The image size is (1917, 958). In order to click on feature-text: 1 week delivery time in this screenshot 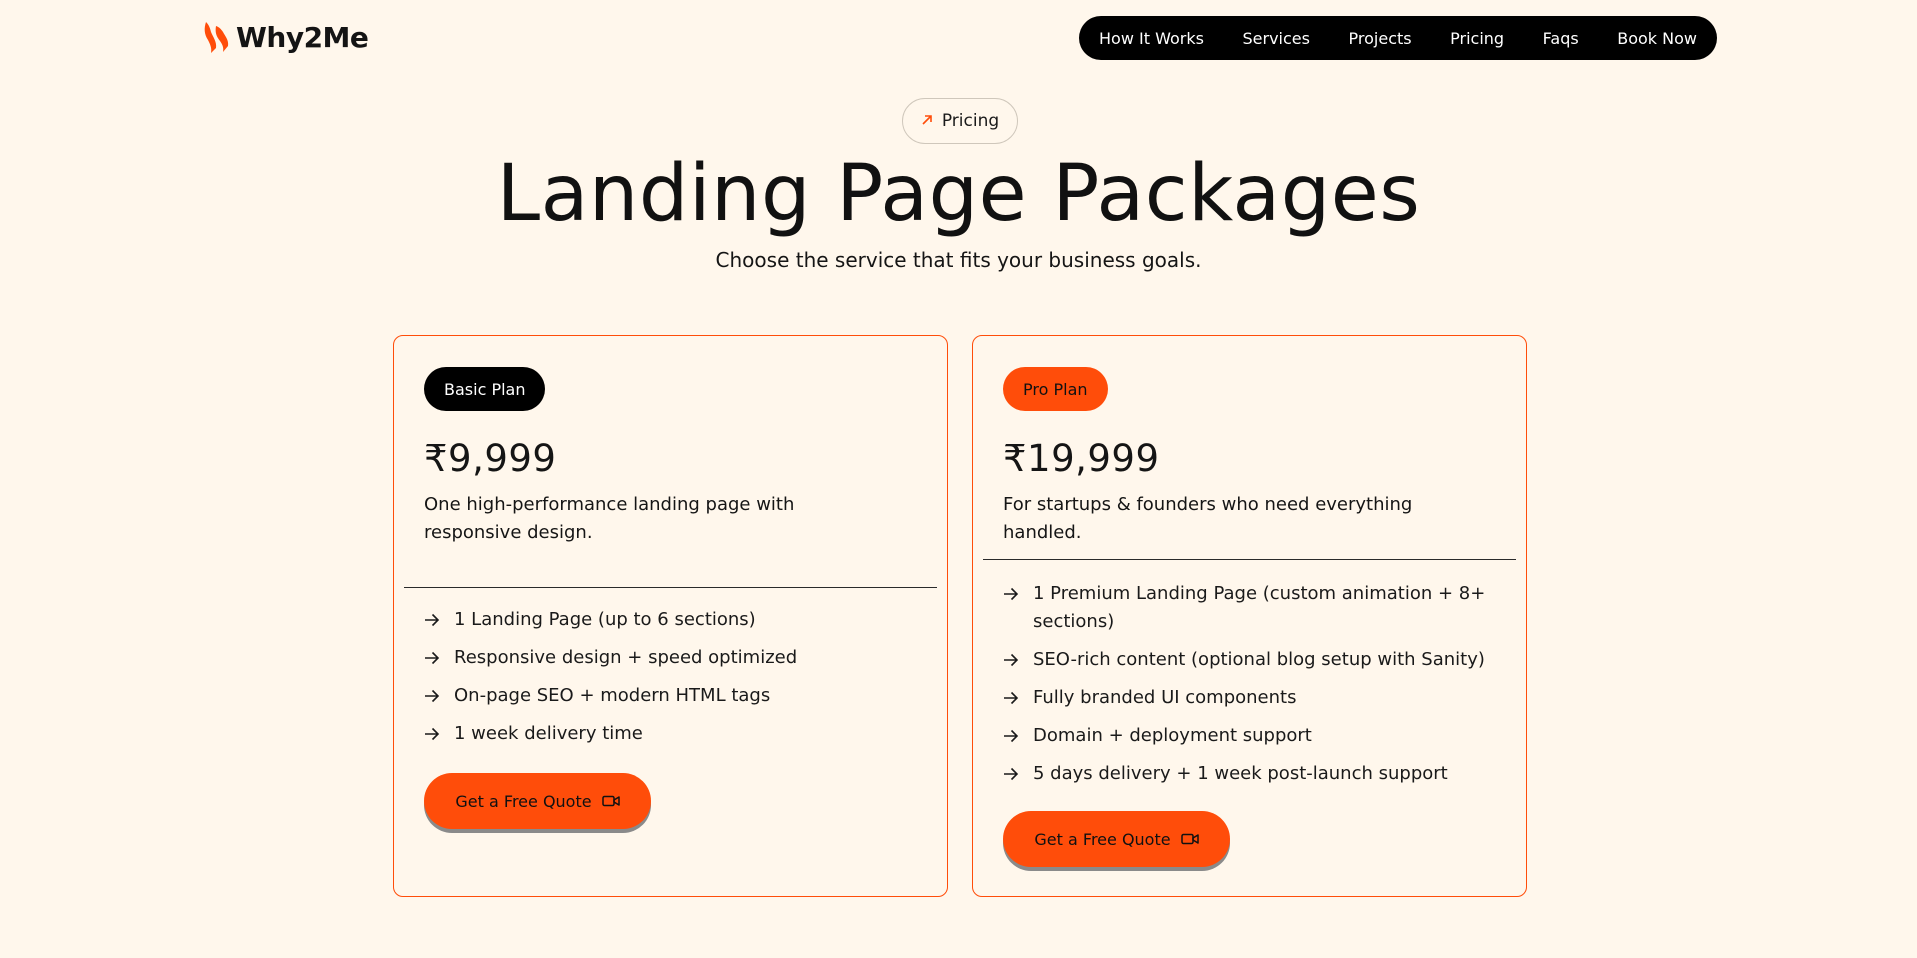, I will do `click(548, 733)`.